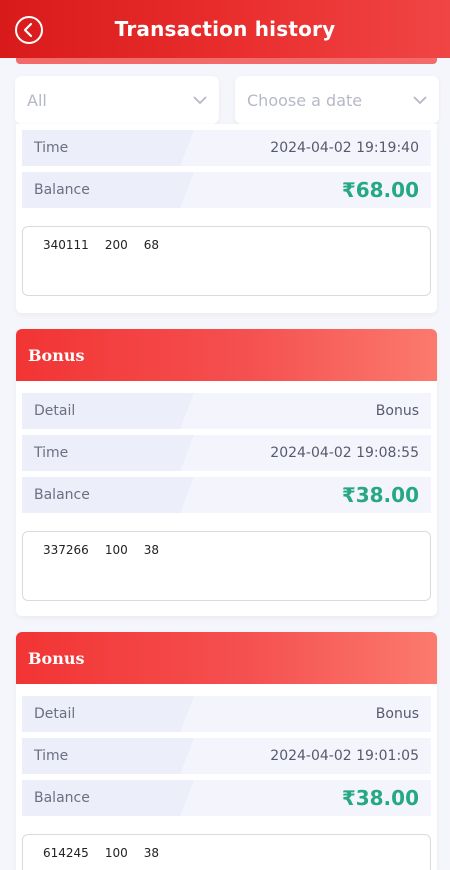 Image resolution: width=450 pixels, height=870 pixels. What do you see at coordinates (226, 61) in the screenshot?
I see `header-accent-strip` at bounding box center [226, 61].